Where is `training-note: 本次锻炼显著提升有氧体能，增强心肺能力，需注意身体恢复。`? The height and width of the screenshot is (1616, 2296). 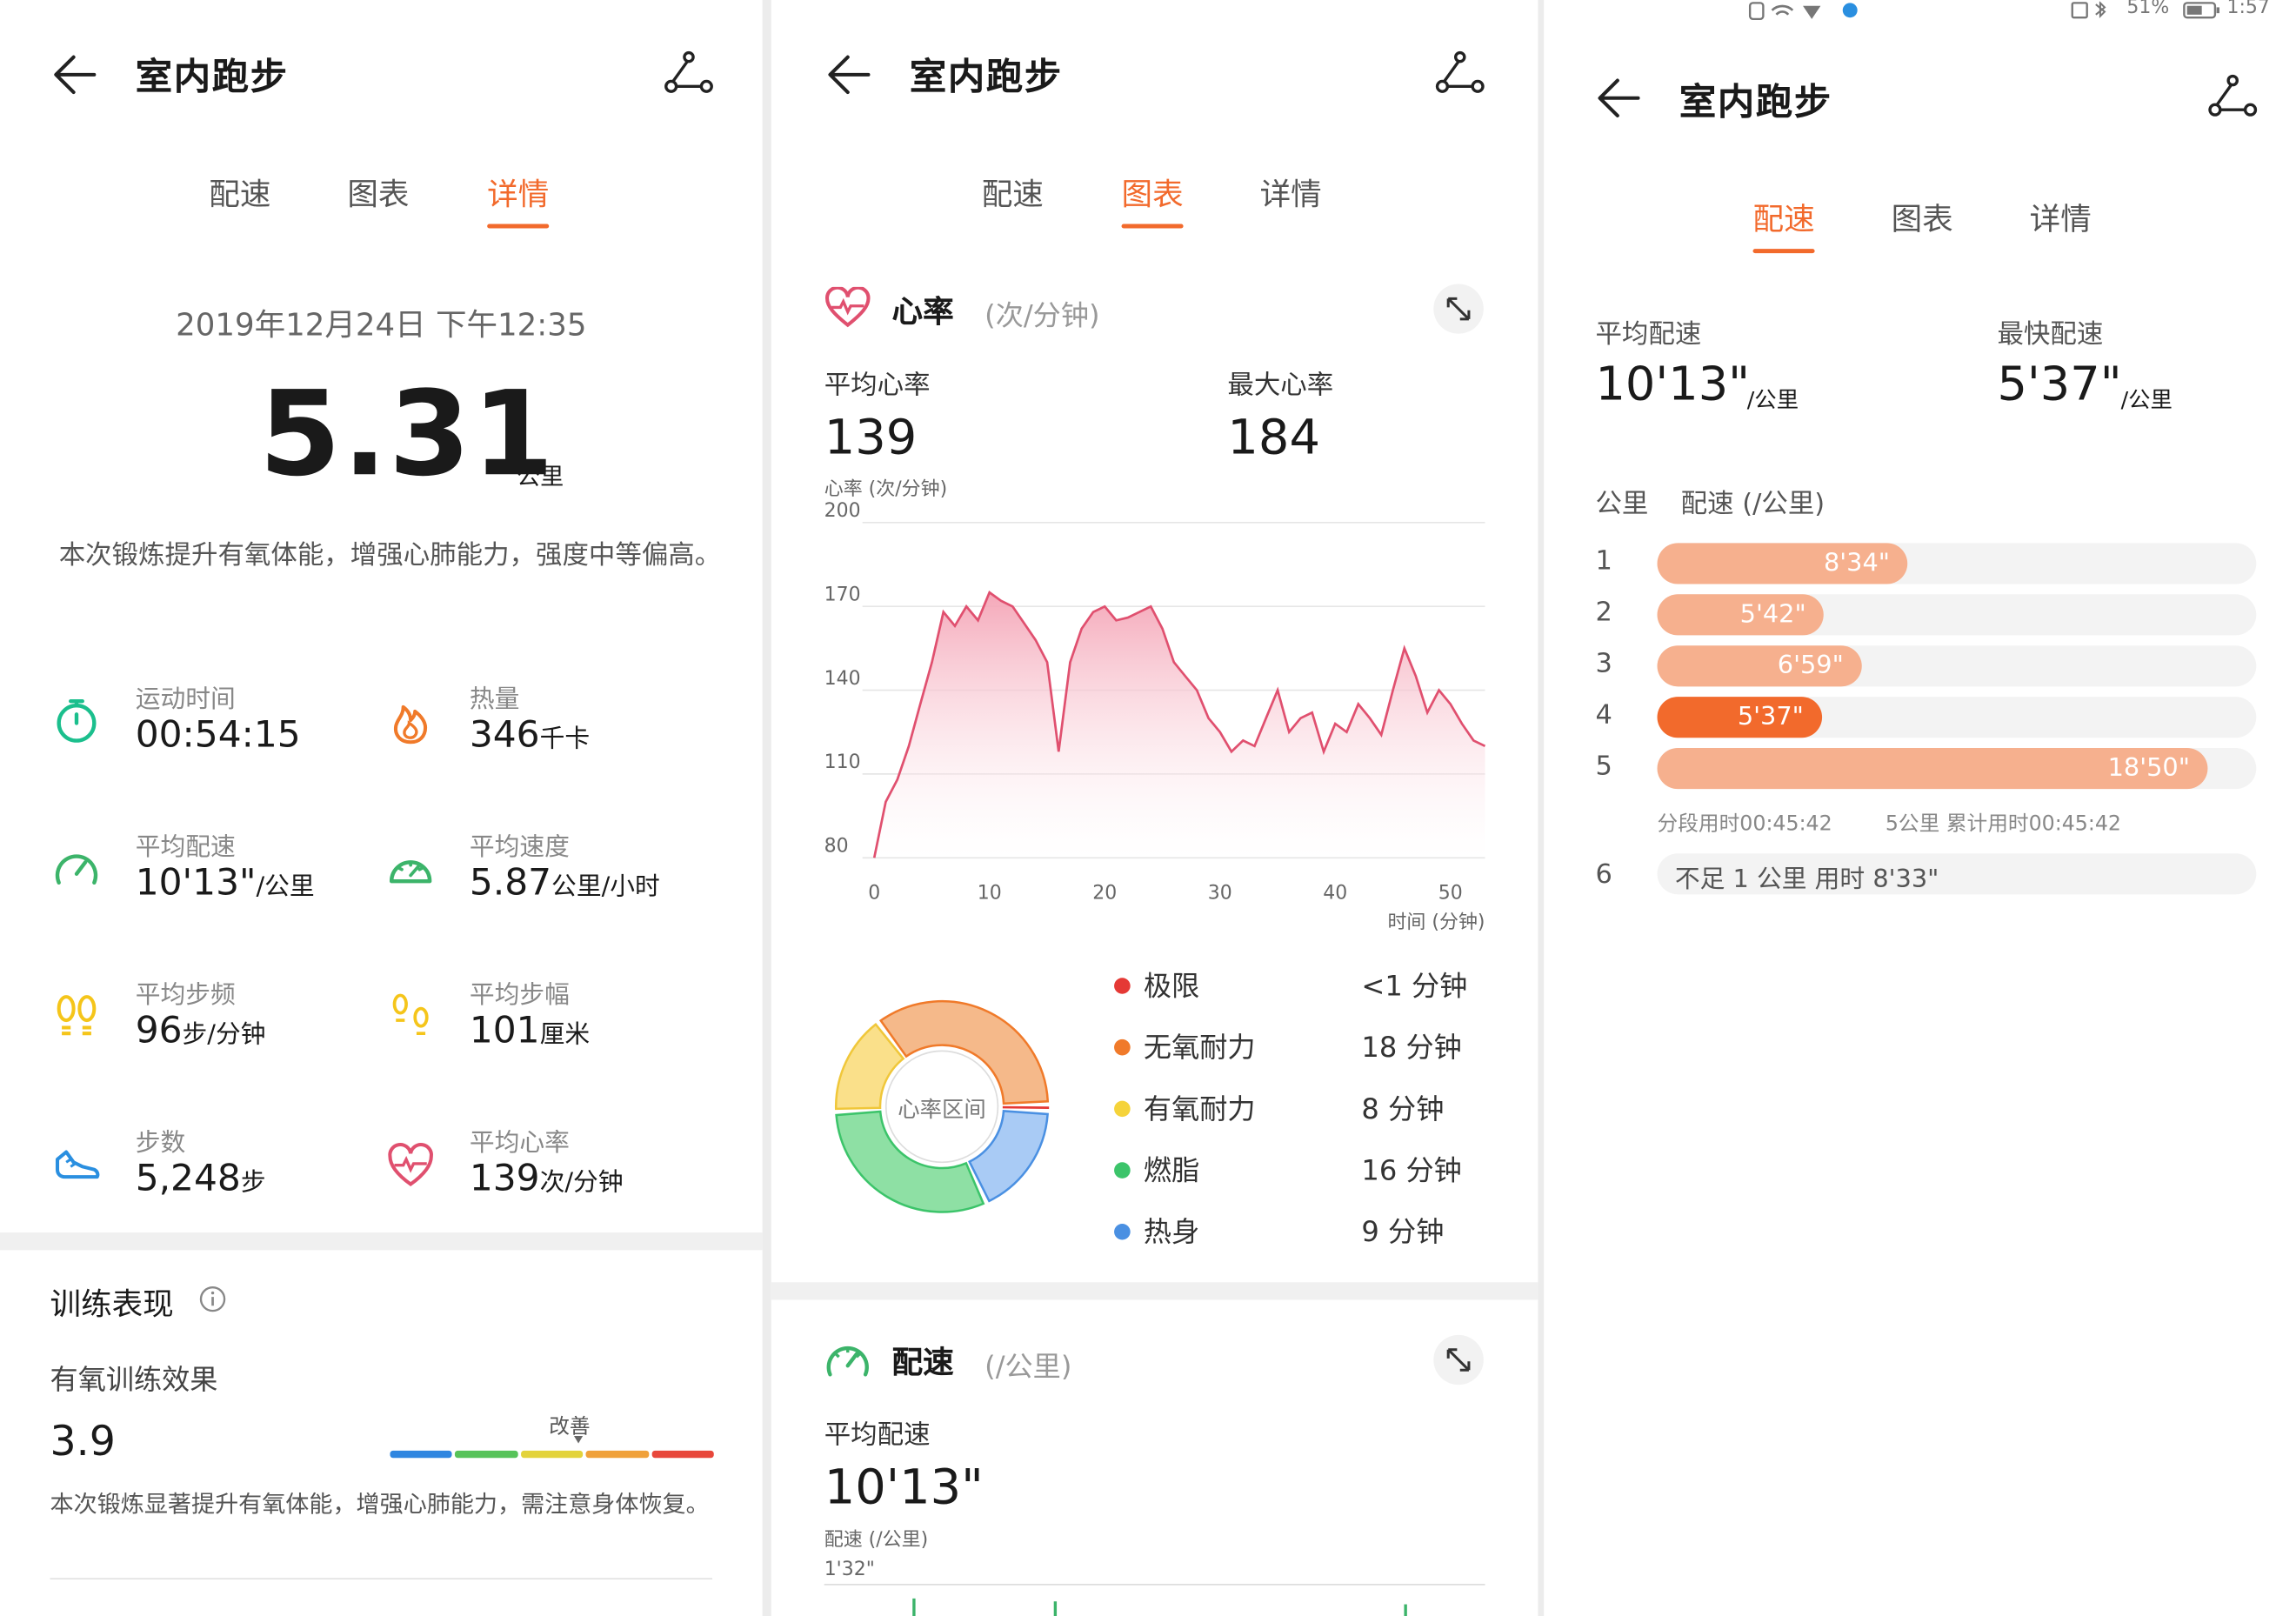
training-note: 本次锻炼显著提升有氧体能，增强心肺能力，需注意身体恢复。 is located at coordinates (380, 1505).